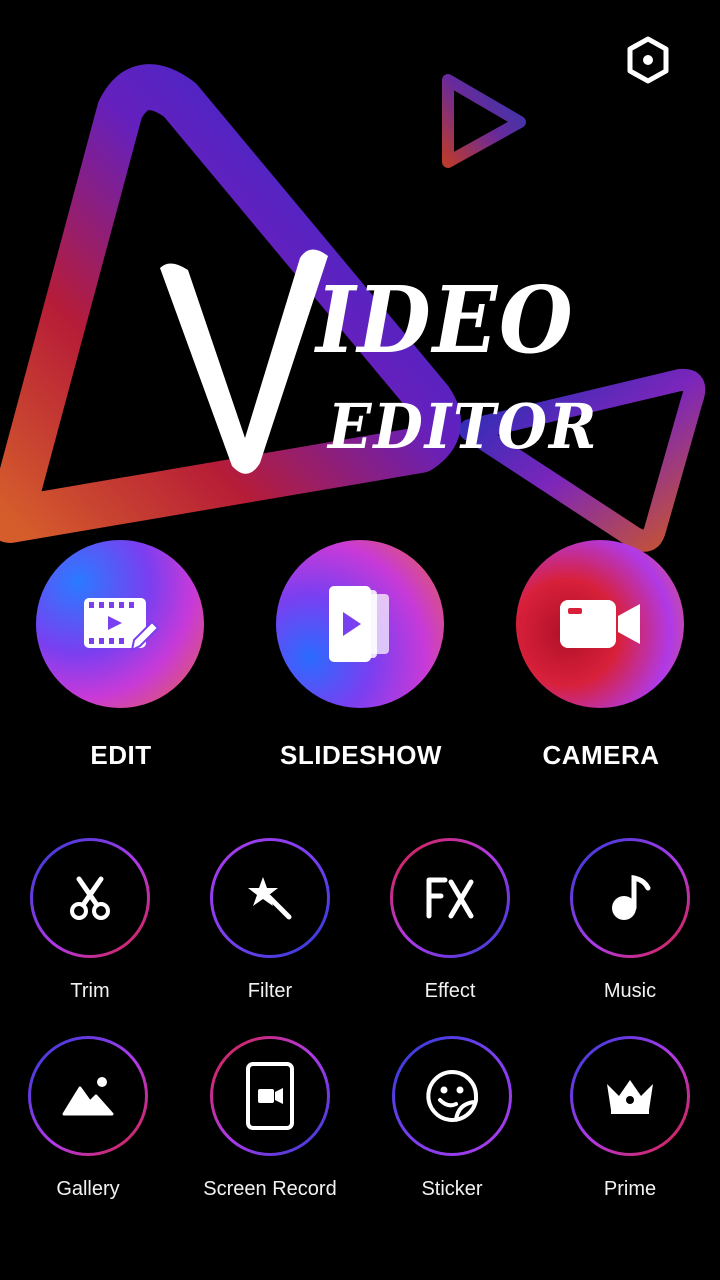 This screenshot has height=1280, width=720. I want to click on screen-record-icon, so click(270, 1096).